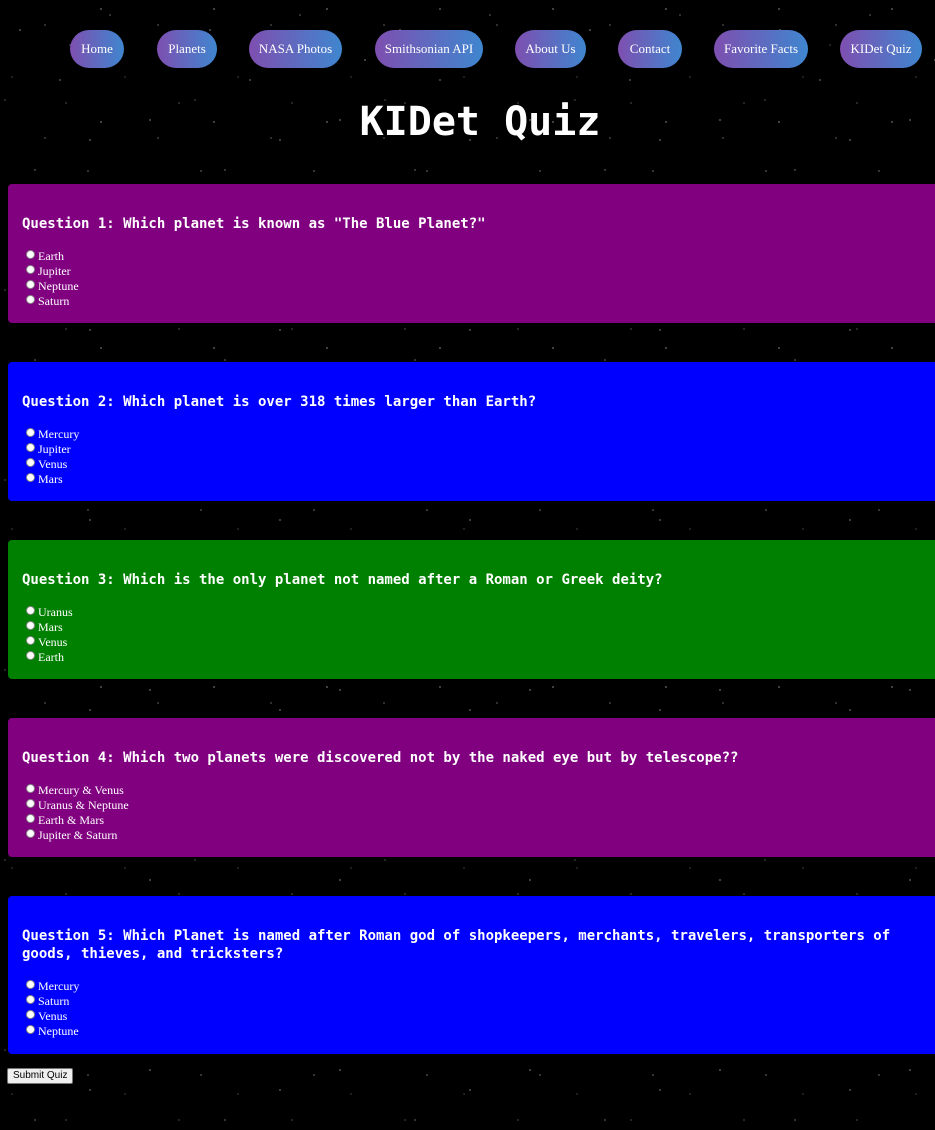  I want to click on page-title: KIDet Quiz, so click(480, 122).